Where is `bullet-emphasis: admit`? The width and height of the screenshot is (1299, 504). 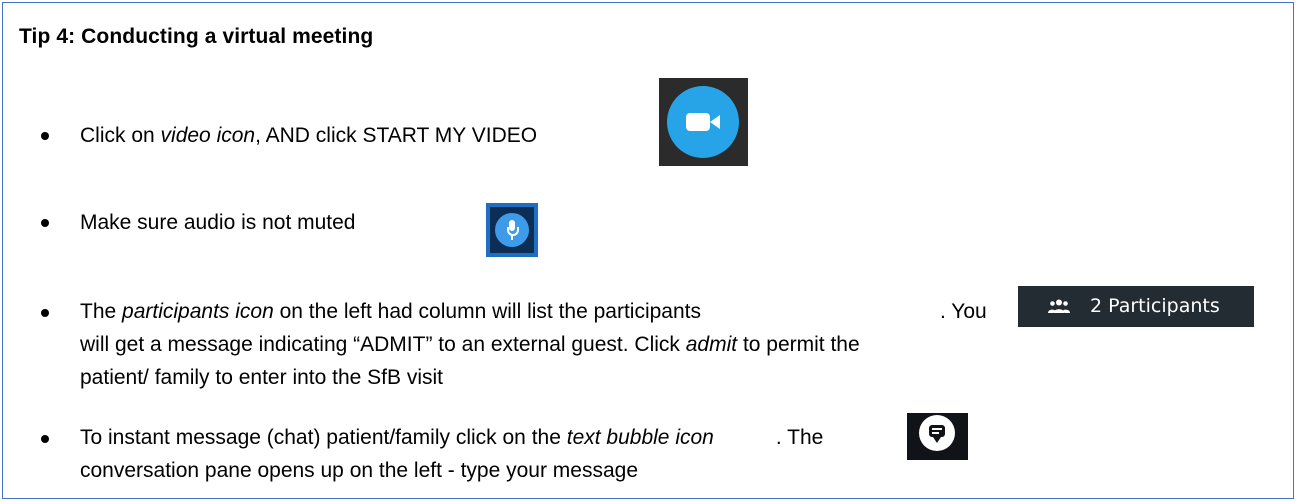
bullet-emphasis: admit is located at coordinates (711, 344).